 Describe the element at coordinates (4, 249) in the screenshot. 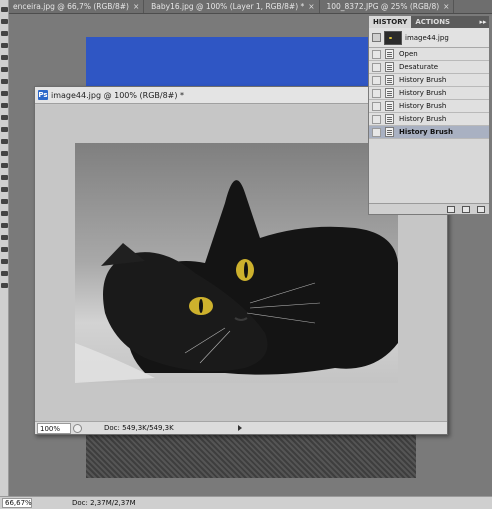

I see `zoom-tool-icon` at that location.